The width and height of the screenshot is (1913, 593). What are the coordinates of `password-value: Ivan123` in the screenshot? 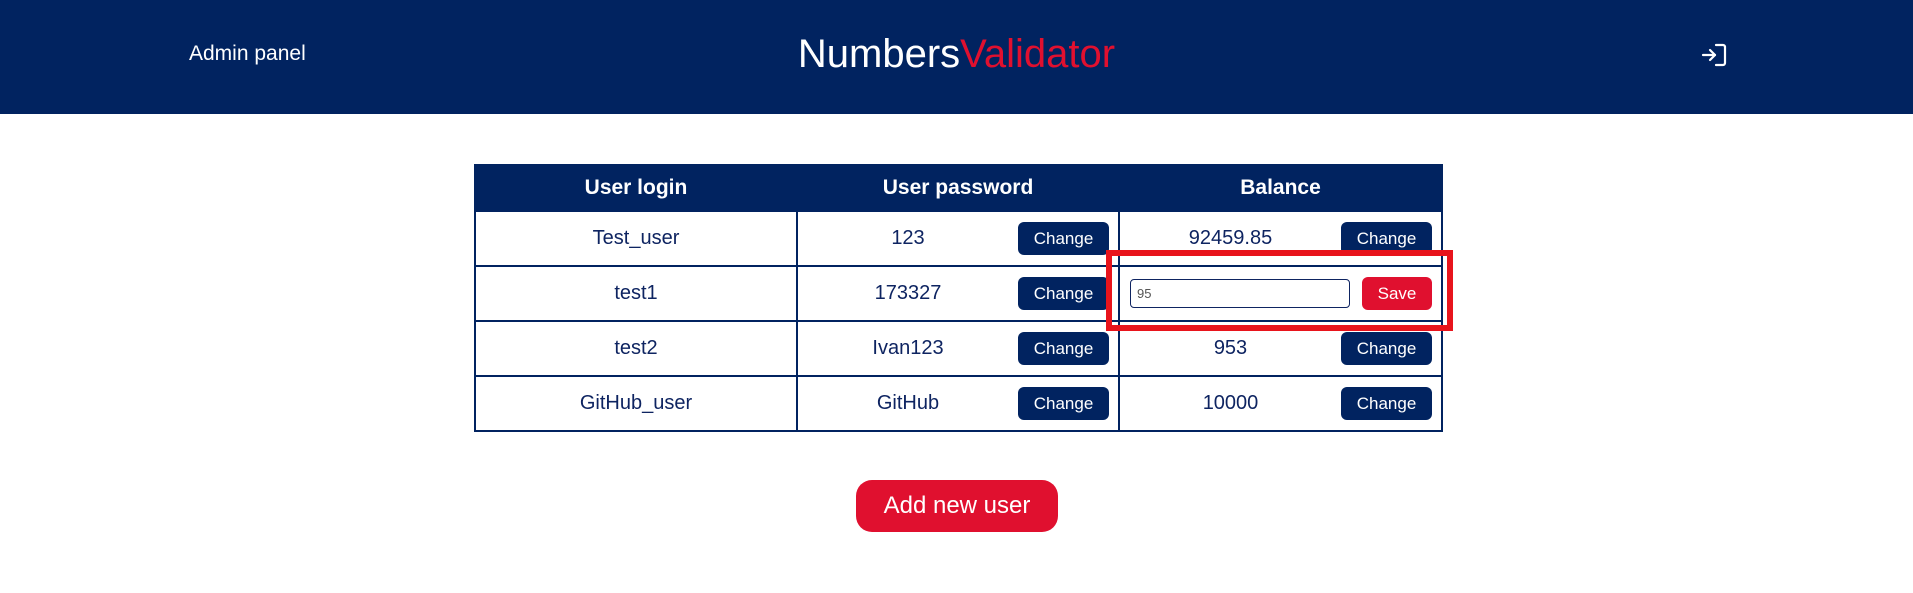 It's located at (908, 348).